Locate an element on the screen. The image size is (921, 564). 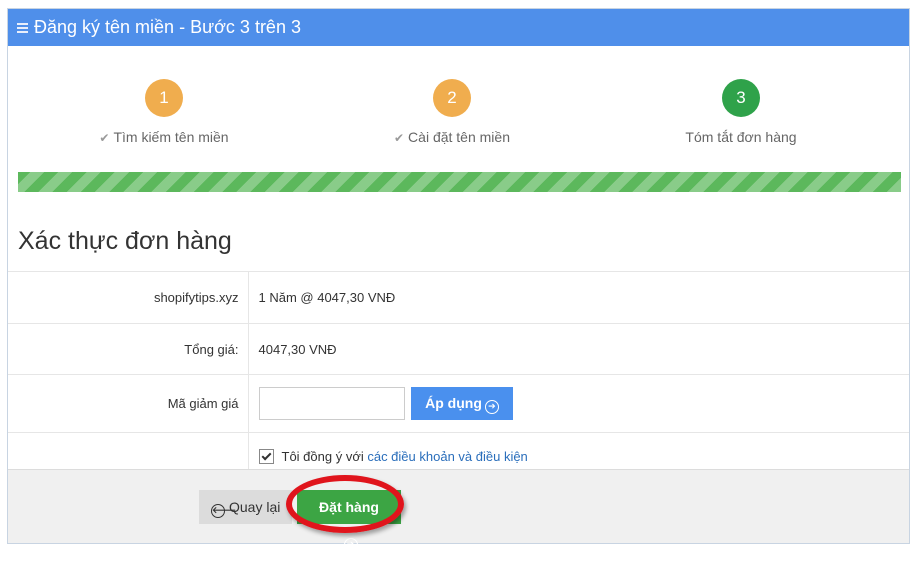
coupon-input is located at coordinates (331, 403).